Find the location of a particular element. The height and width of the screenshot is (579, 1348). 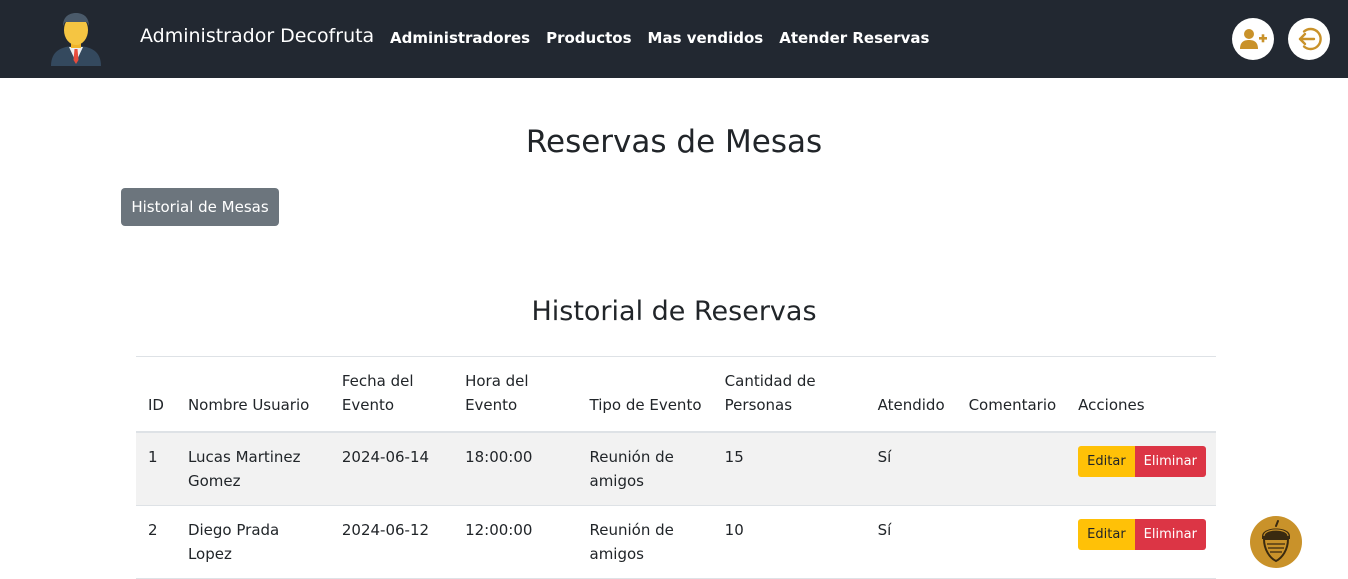

cell-cantidad: 10 is located at coordinates (734, 530).